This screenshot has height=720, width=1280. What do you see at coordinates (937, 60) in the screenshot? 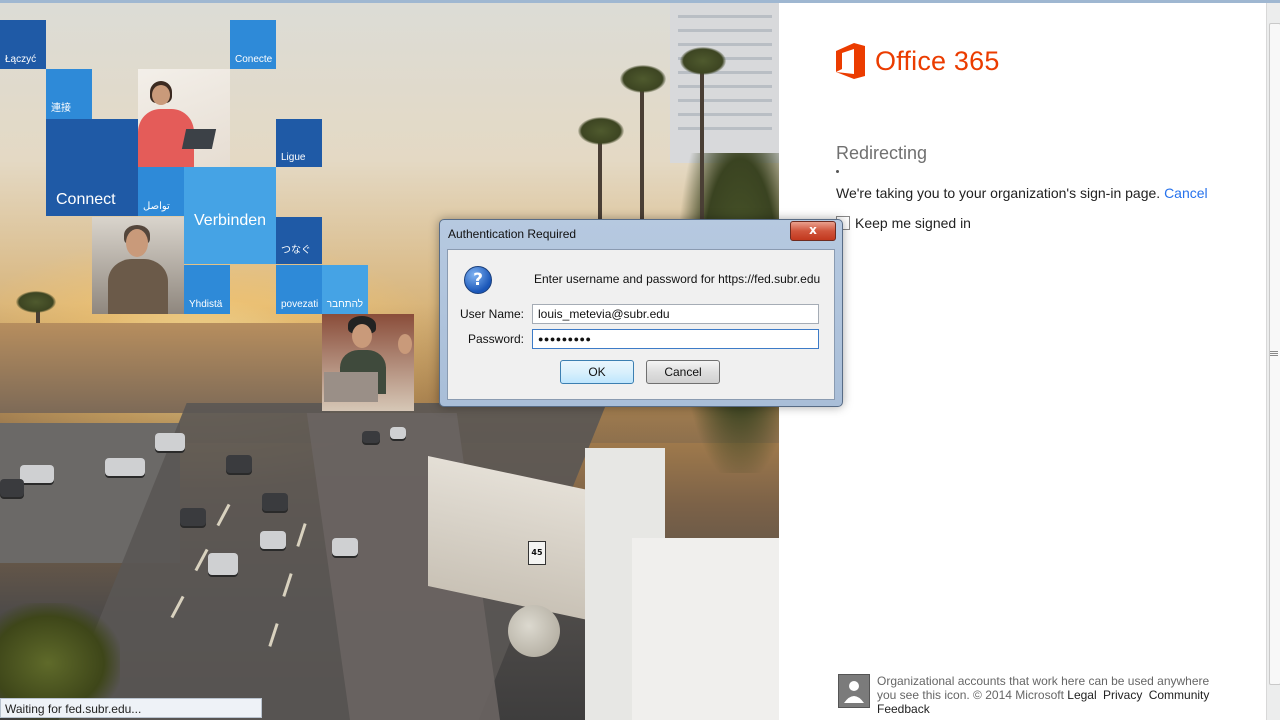
I see `brand-name: Office 365` at bounding box center [937, 60].